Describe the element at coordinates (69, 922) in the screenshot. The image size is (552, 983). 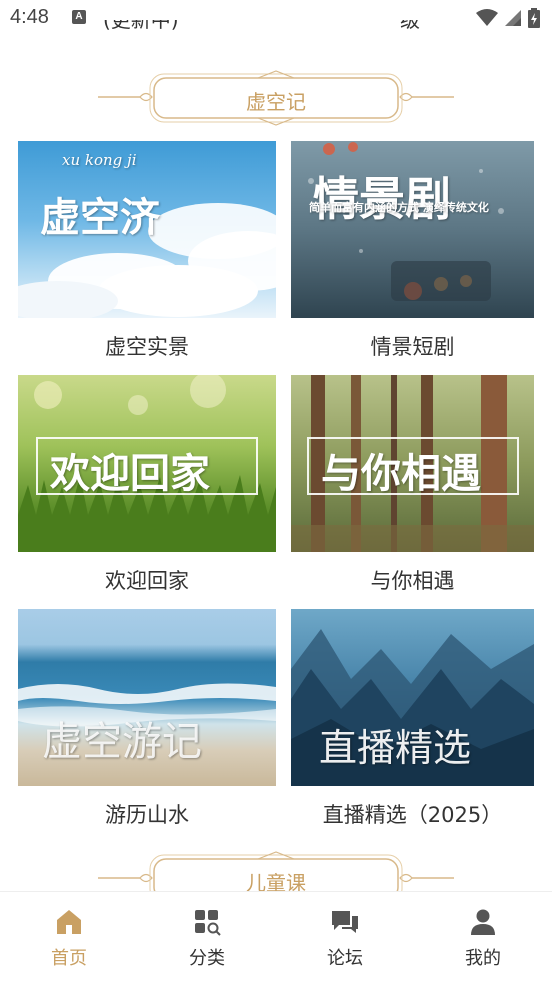
I see `home-icon` at that location.